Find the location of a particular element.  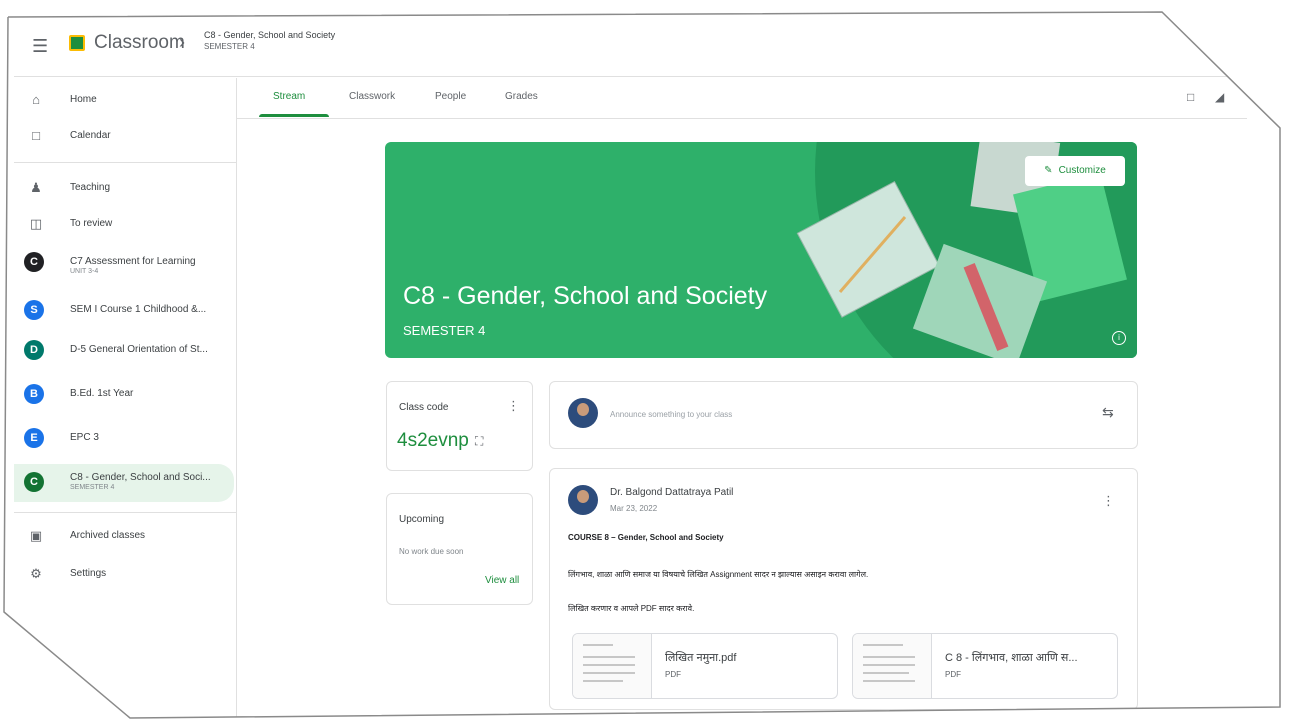

breadcrumb-class-title: C8 - Gender, School and Society is located at coordinates (269, 35).